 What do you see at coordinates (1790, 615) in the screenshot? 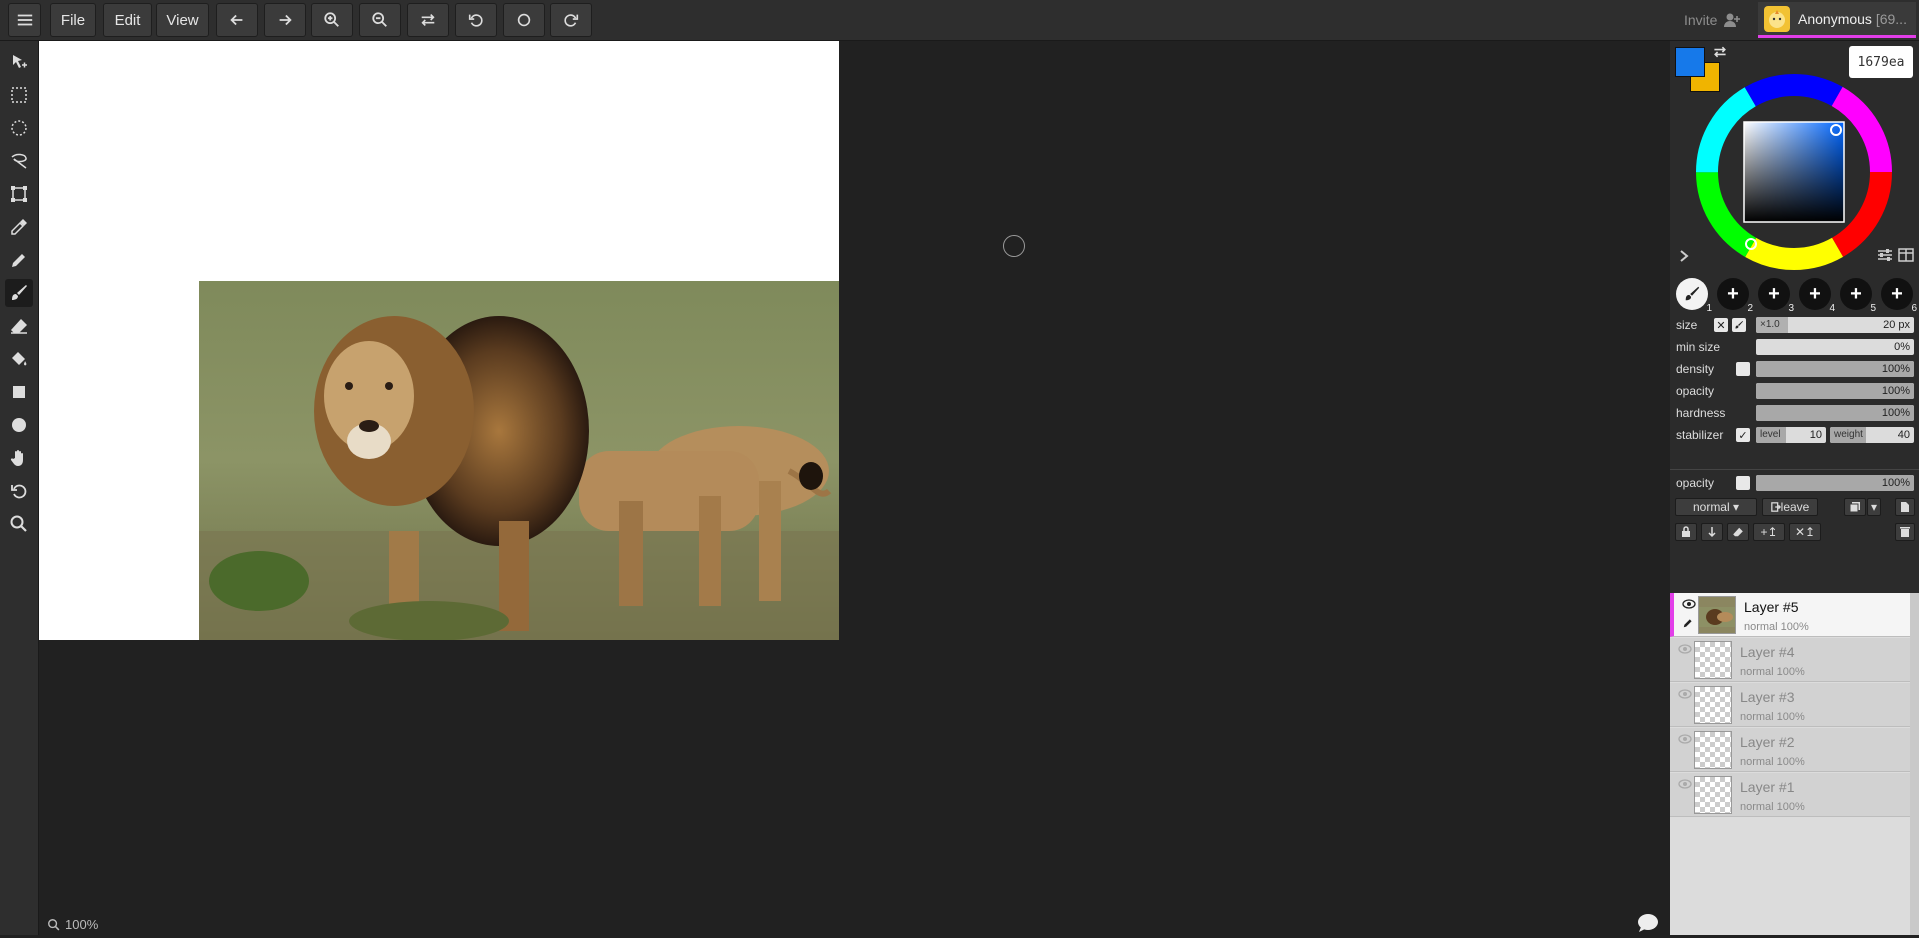
I see `layer-item: Layer #5 normal 100%` at bounding box center [1790, 615].